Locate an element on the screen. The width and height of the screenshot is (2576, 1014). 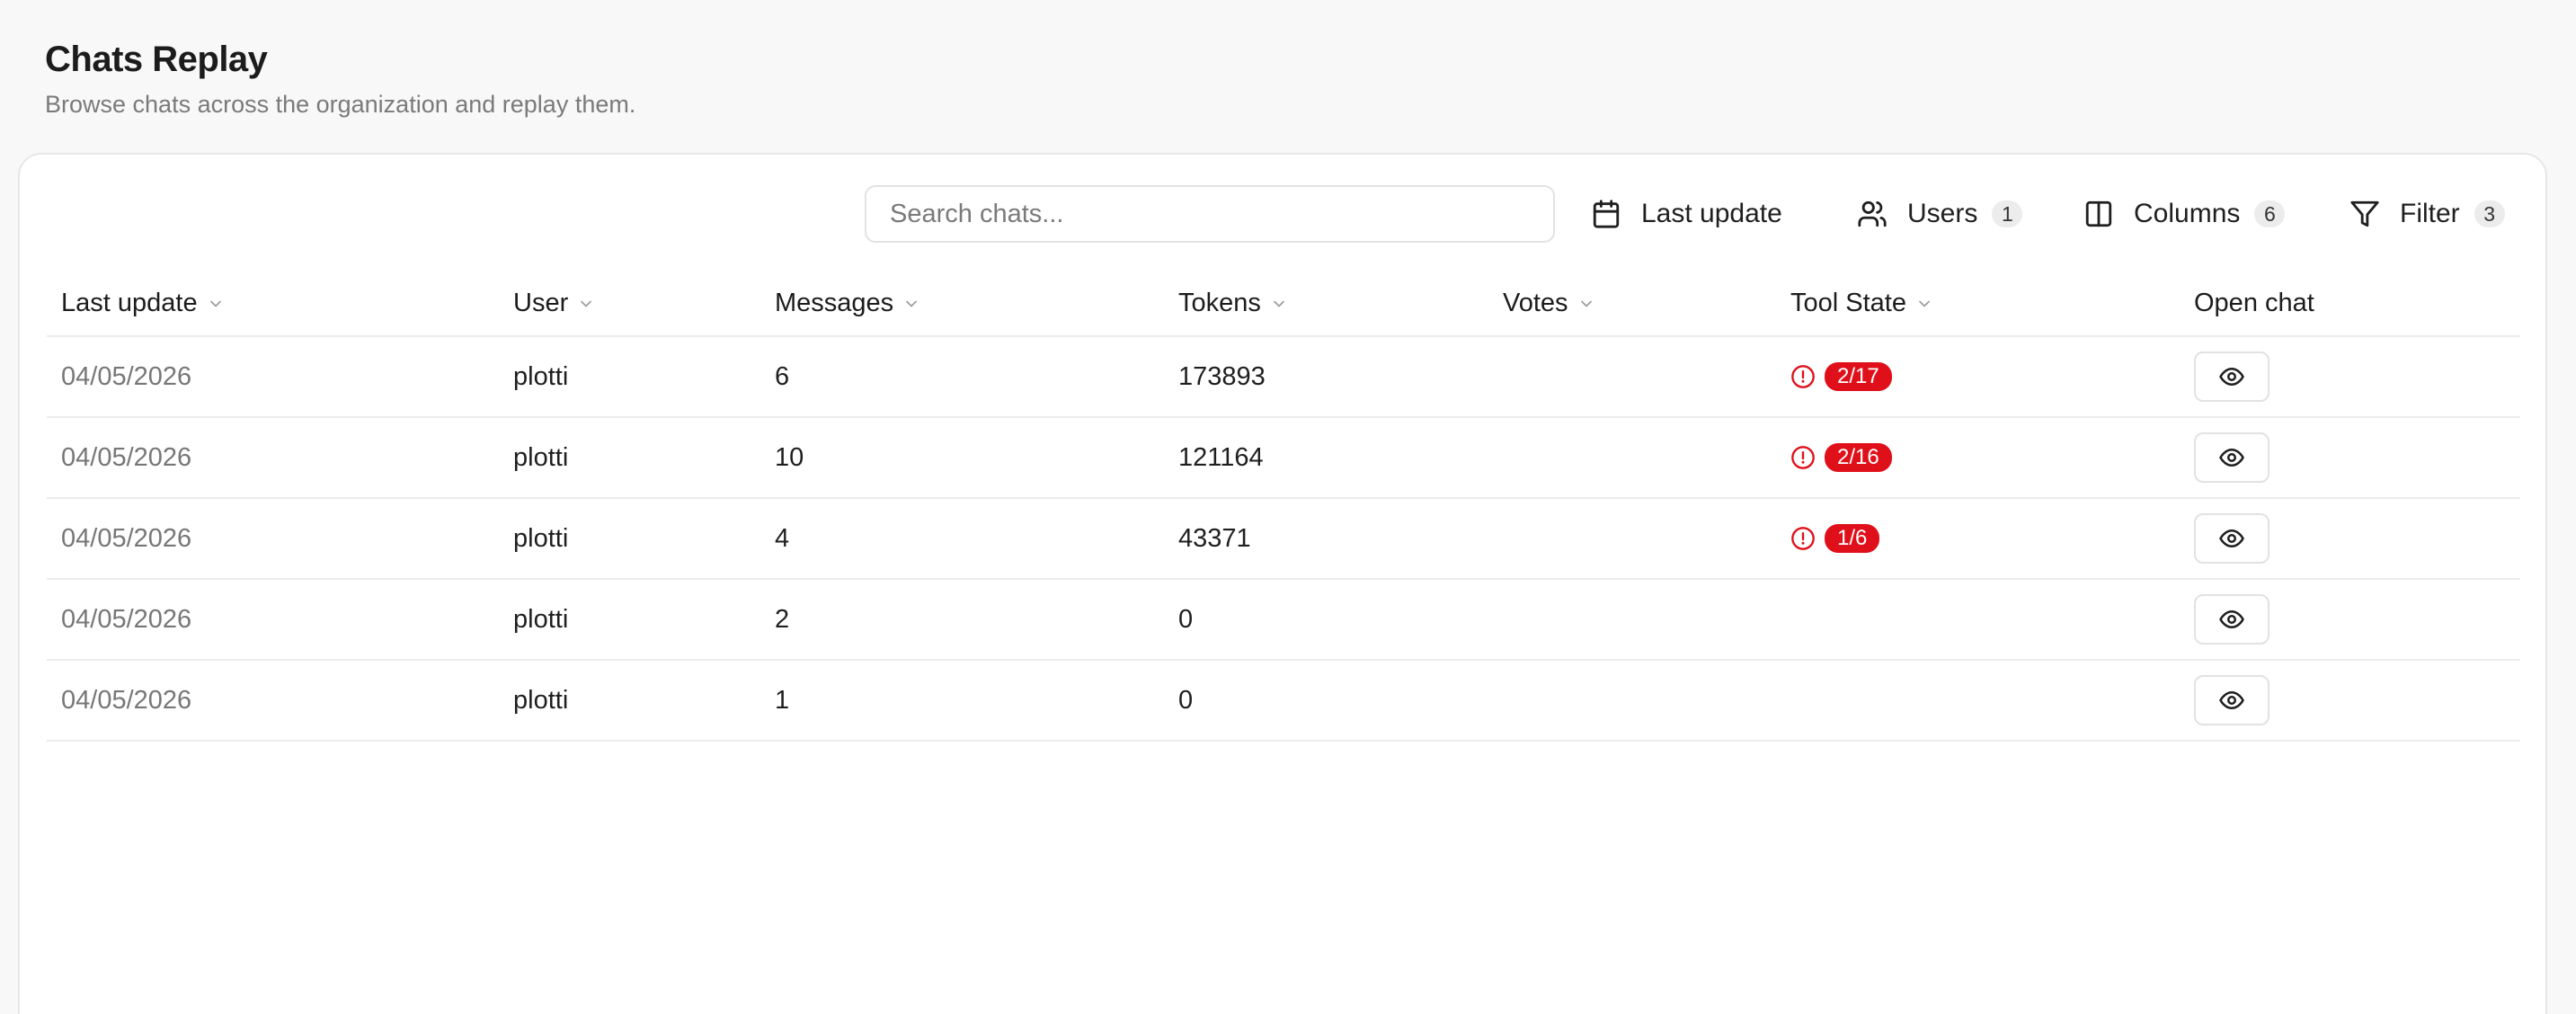
cell-tool-state: 1/6 is located at coordinates (1978, 539).